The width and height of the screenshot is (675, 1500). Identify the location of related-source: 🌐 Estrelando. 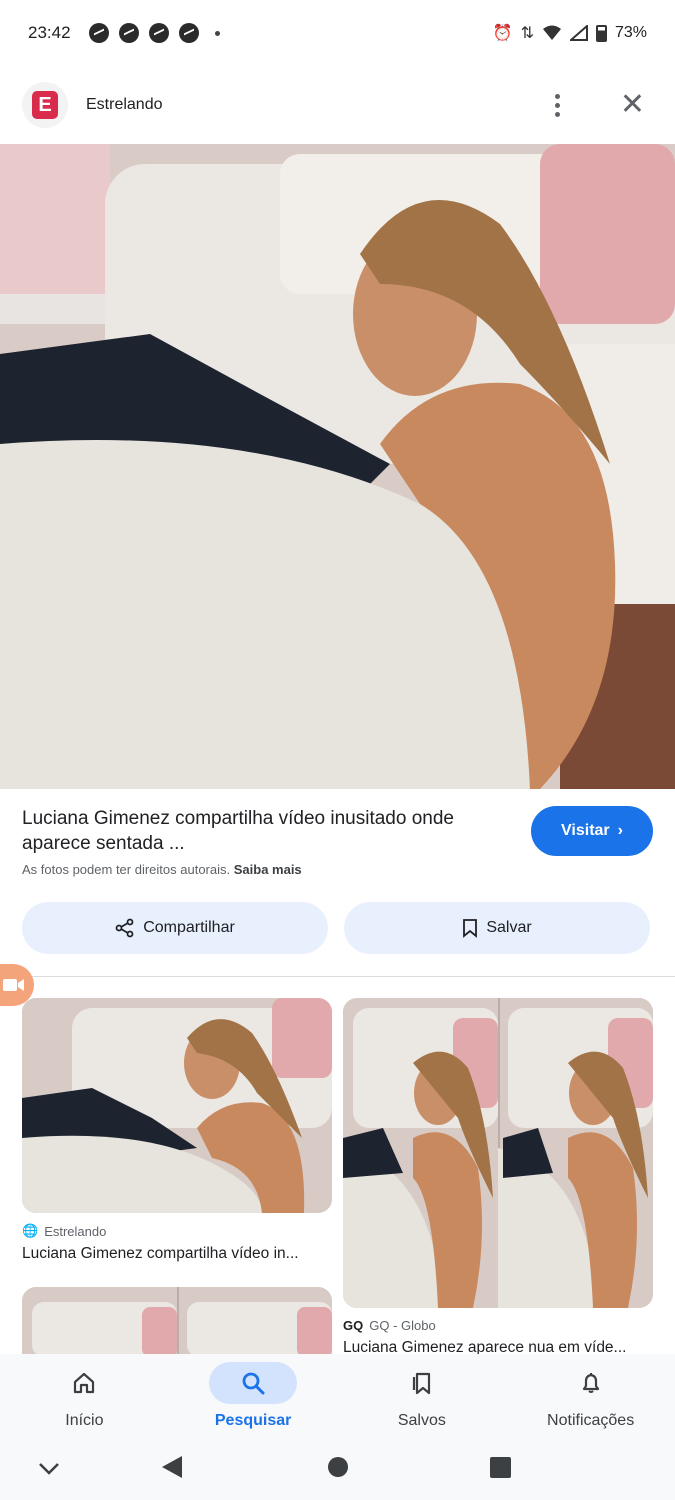
(177, 1231).